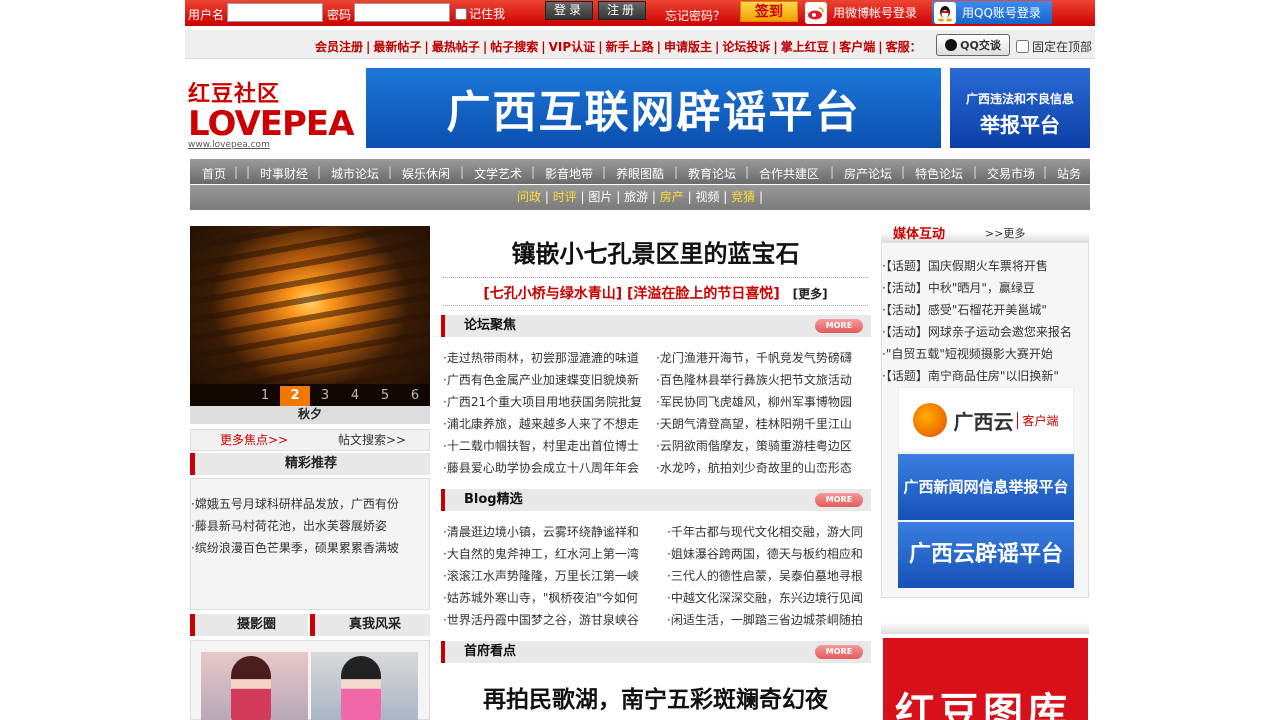 The image size is (1280, 720). I want to click on slider-page-4: 4, so click(355, 396).